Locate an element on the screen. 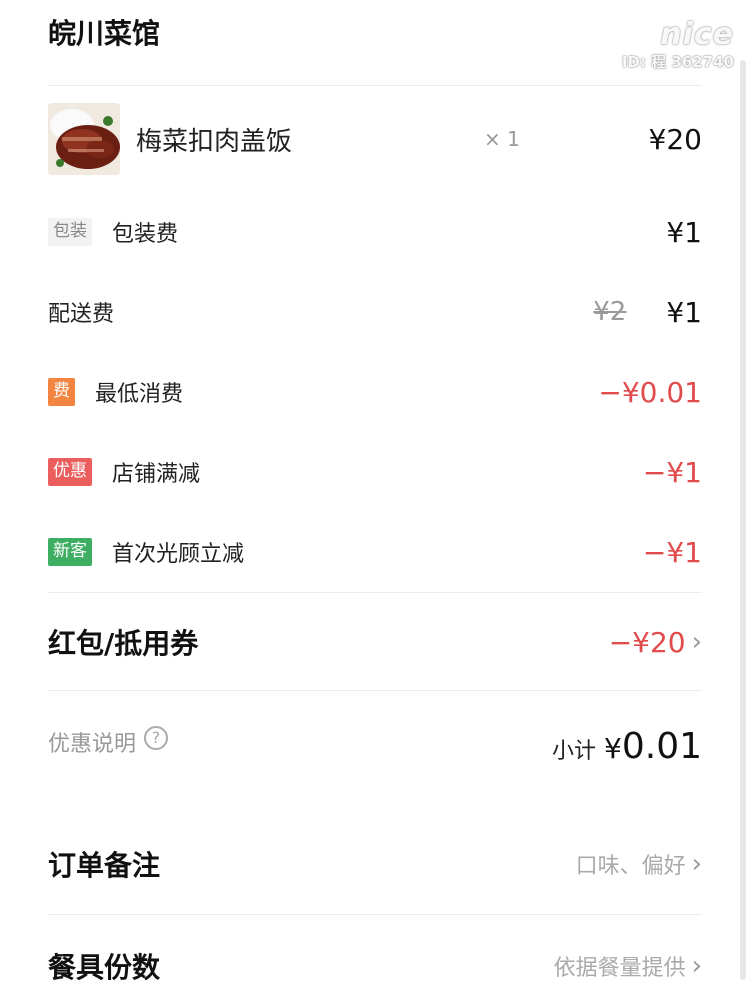 The image size is (750, 1000). subtotal-label: 小计 is located at coordinates (574, 751).